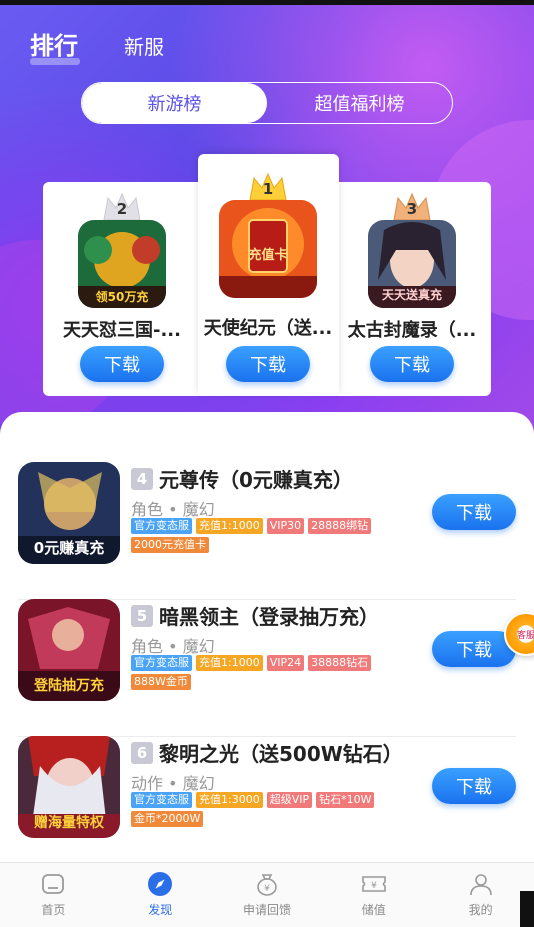  I want to click on tag: 超级VIP, so click(289, 800).